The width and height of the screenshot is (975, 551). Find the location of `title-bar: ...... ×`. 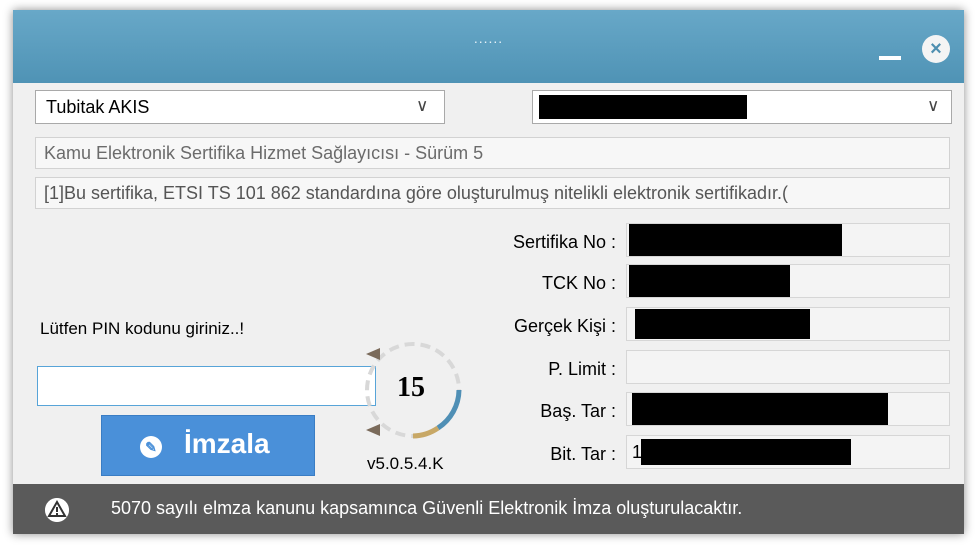

title-bar: ...... × is located at coordinates (488, 46).